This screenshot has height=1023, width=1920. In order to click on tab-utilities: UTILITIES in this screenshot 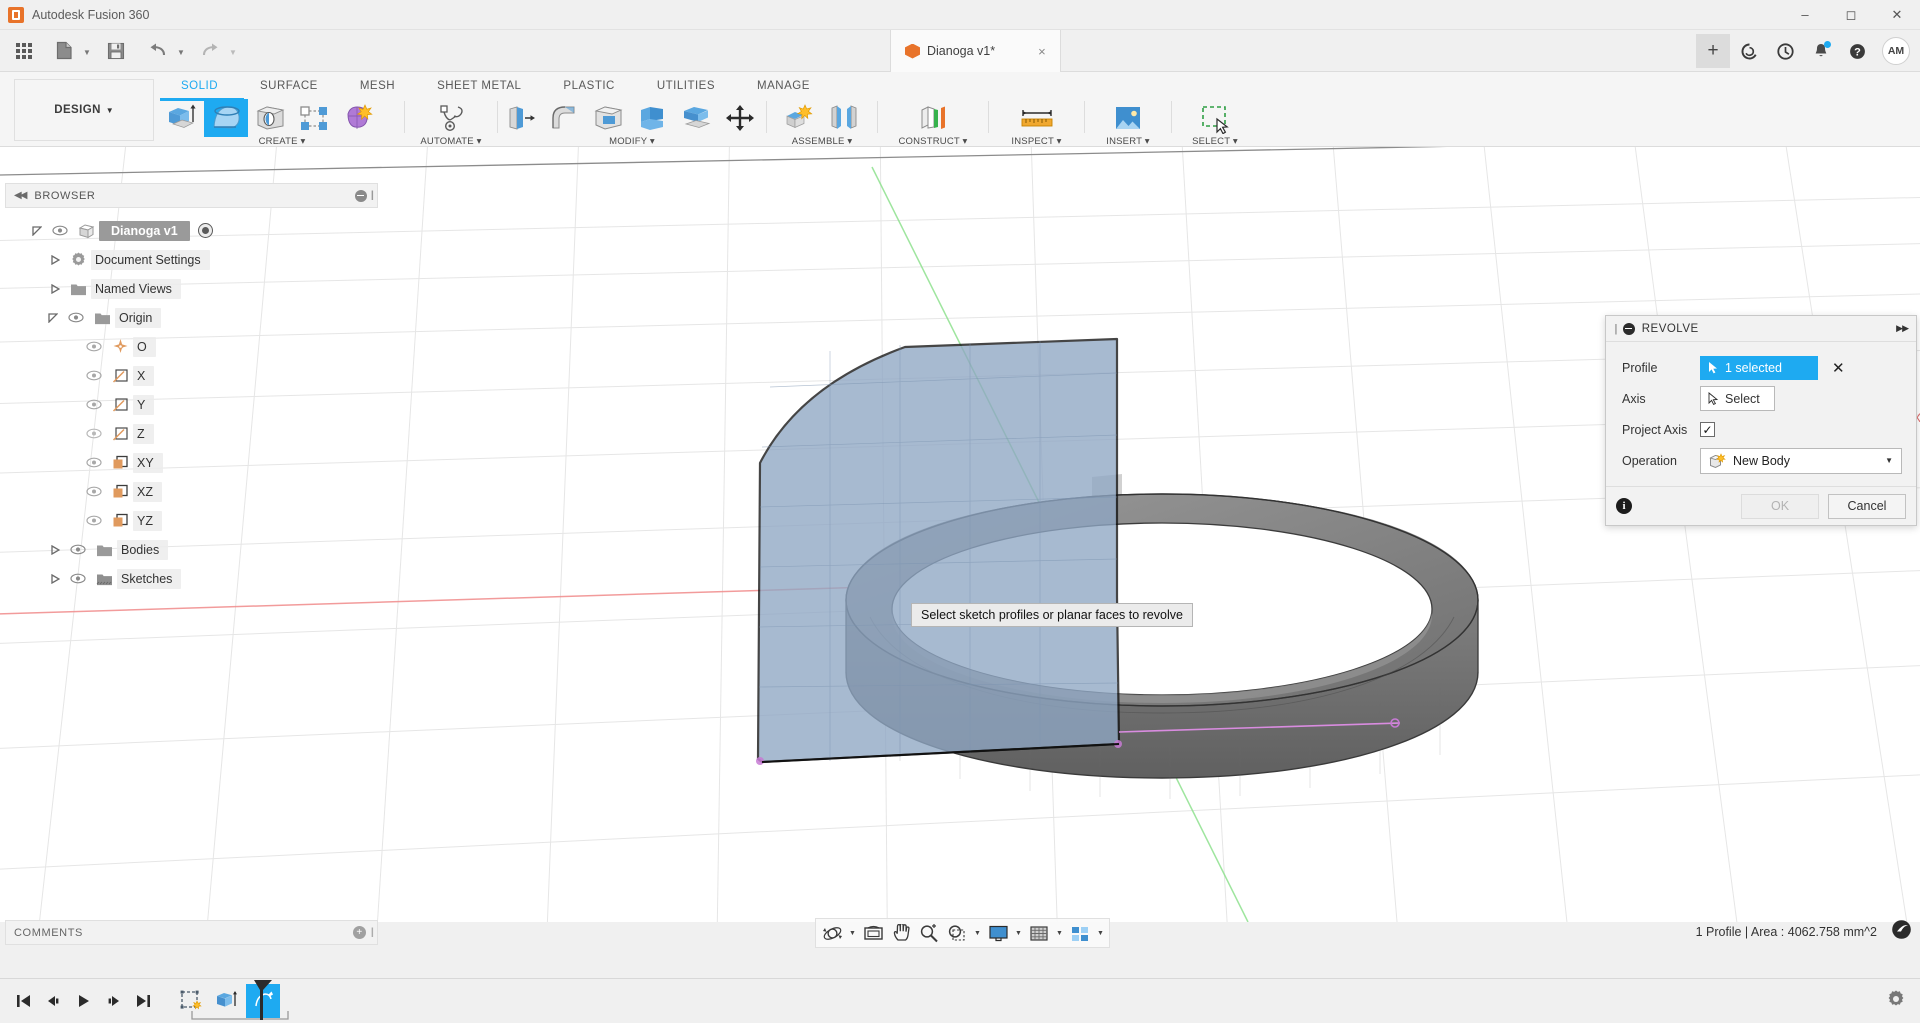, I will do `click(686, 85)`.